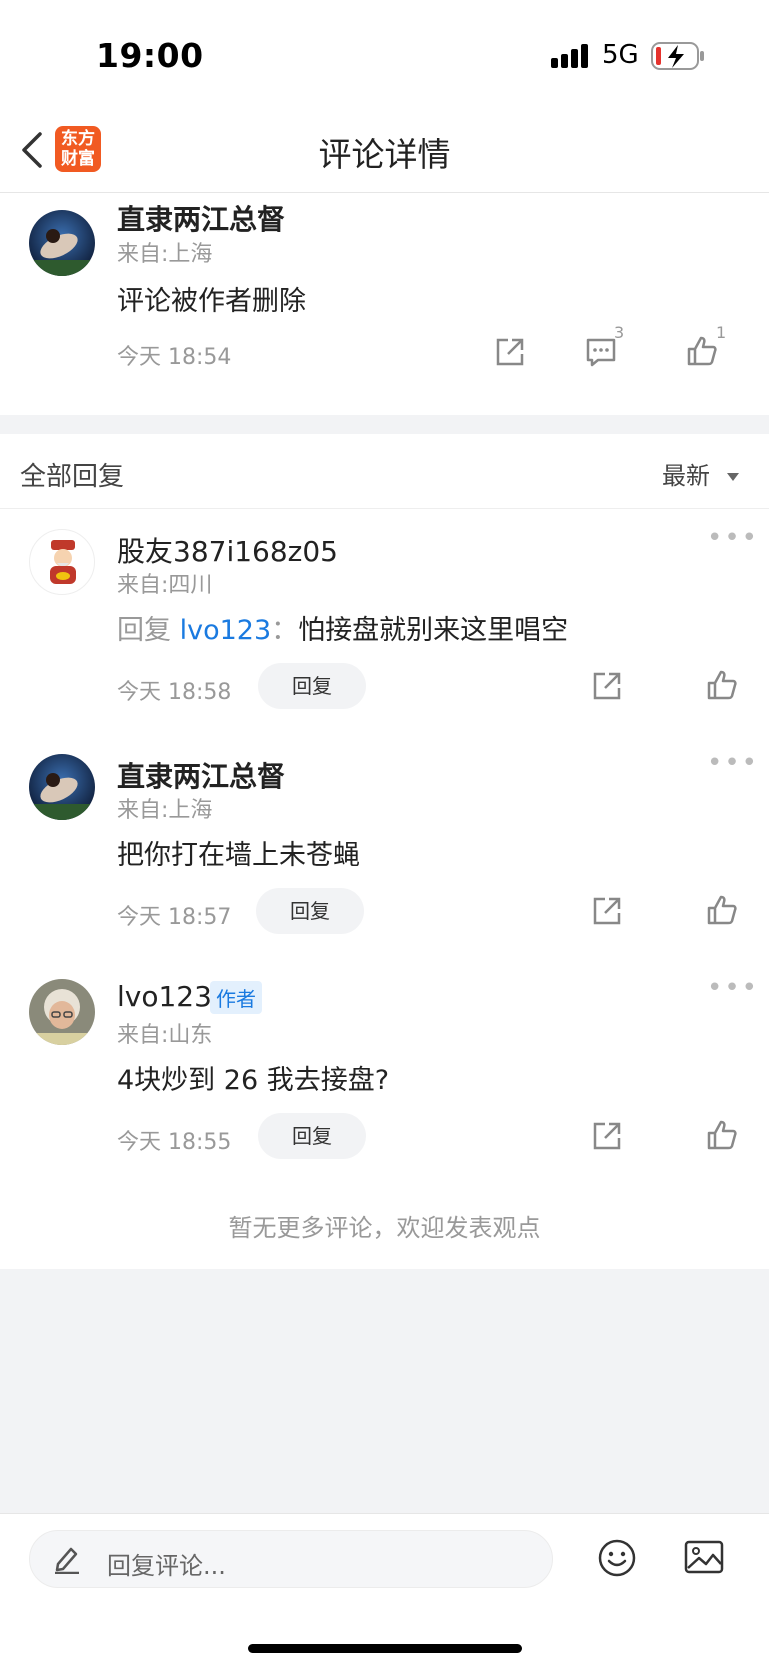 The image size is (769, 1666). I want to click on reply-time: 今天 18:58, so click(174, 692).